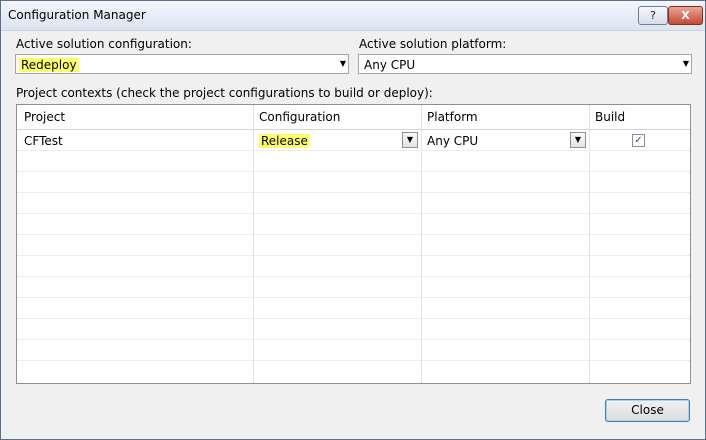  I want to click on platform-value: Any CPU, so click(452, 141).